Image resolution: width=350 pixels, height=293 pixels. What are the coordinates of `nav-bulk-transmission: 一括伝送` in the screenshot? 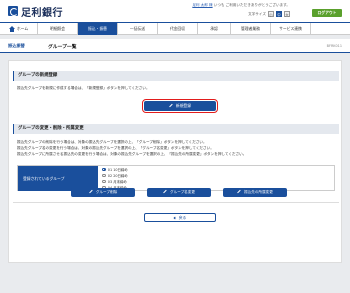 It's located at (138, 29).